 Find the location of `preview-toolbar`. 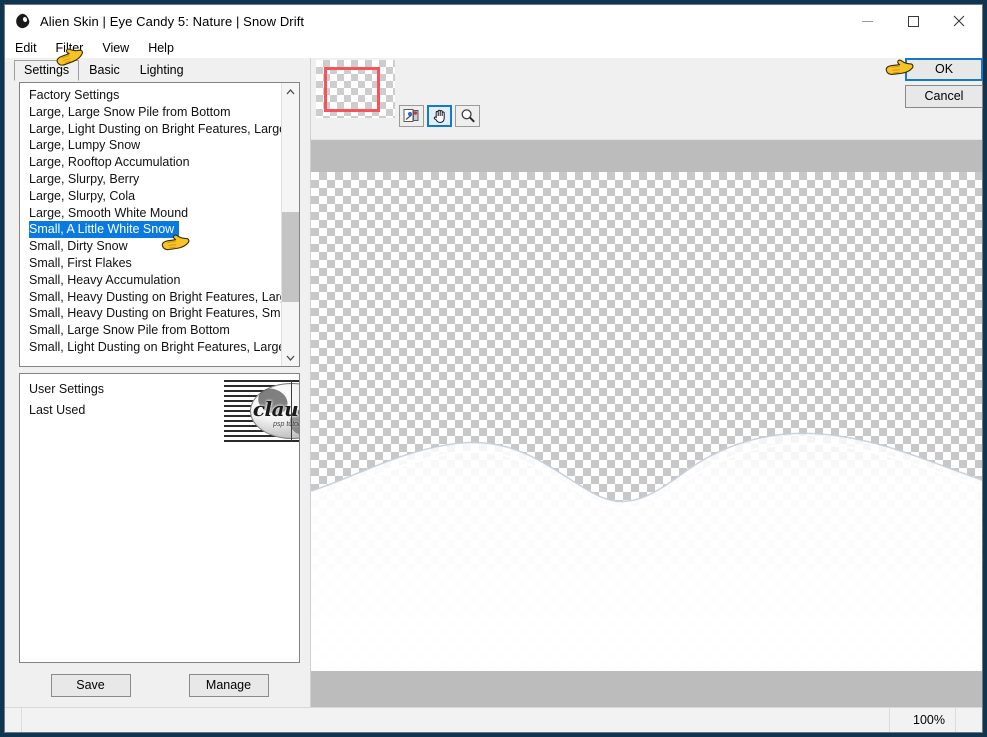

preview-toolbar is located at coordinates (646, 98).